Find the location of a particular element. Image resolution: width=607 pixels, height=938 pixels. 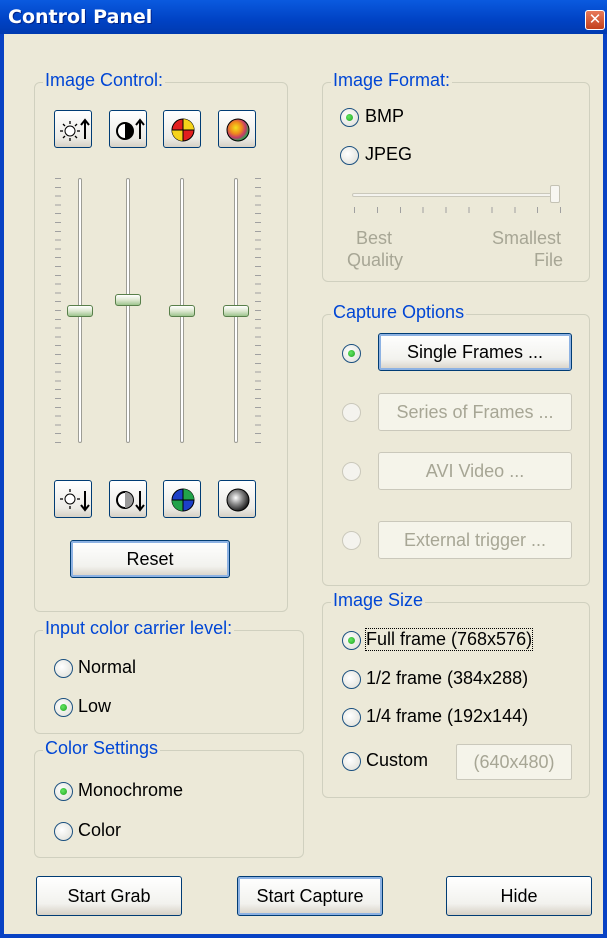

avi-video-radio is located at coordinates (351, 471).